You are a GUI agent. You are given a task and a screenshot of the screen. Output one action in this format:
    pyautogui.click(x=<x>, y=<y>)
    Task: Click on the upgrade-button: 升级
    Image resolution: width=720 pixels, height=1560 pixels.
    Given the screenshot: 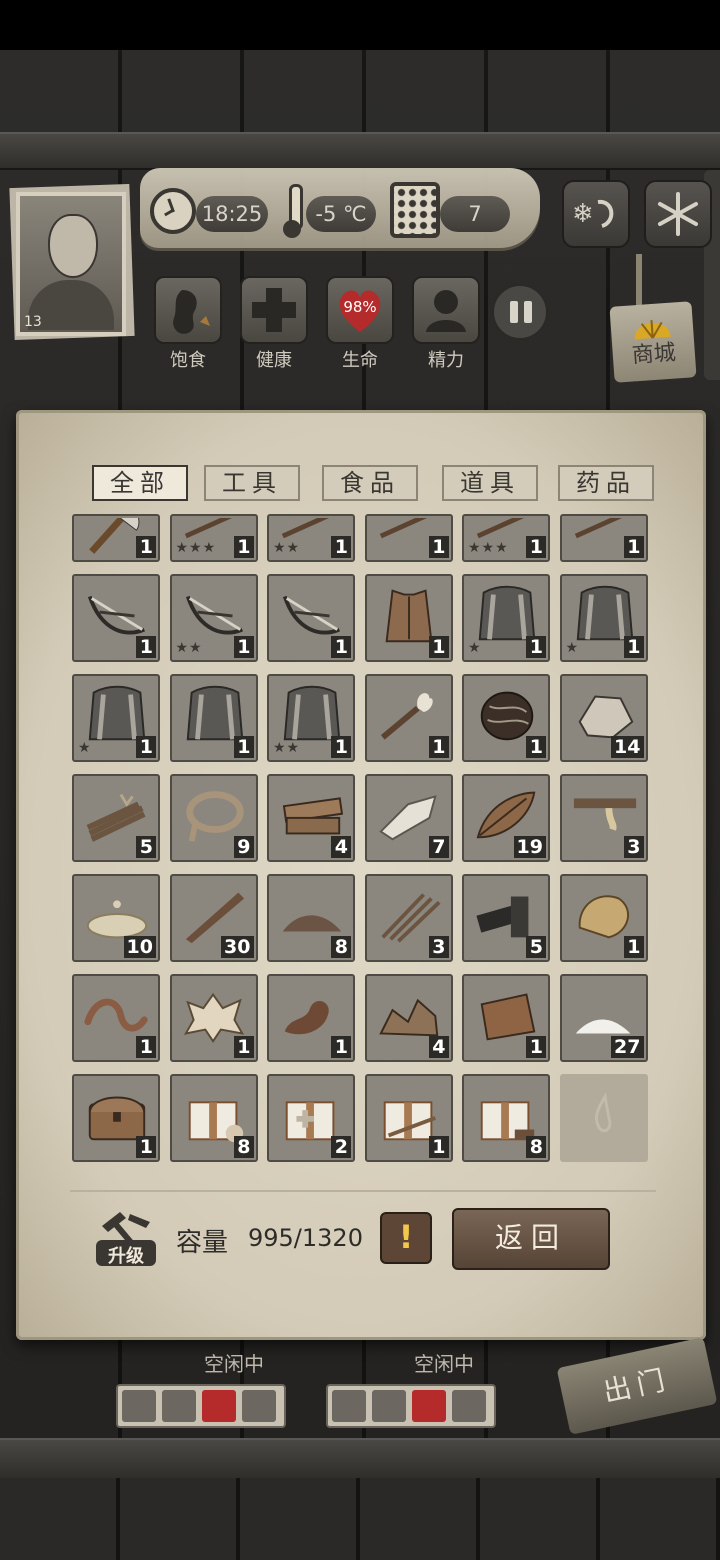 What is the action you would take?
    pyautogui.click(x=126, y=1237)
    